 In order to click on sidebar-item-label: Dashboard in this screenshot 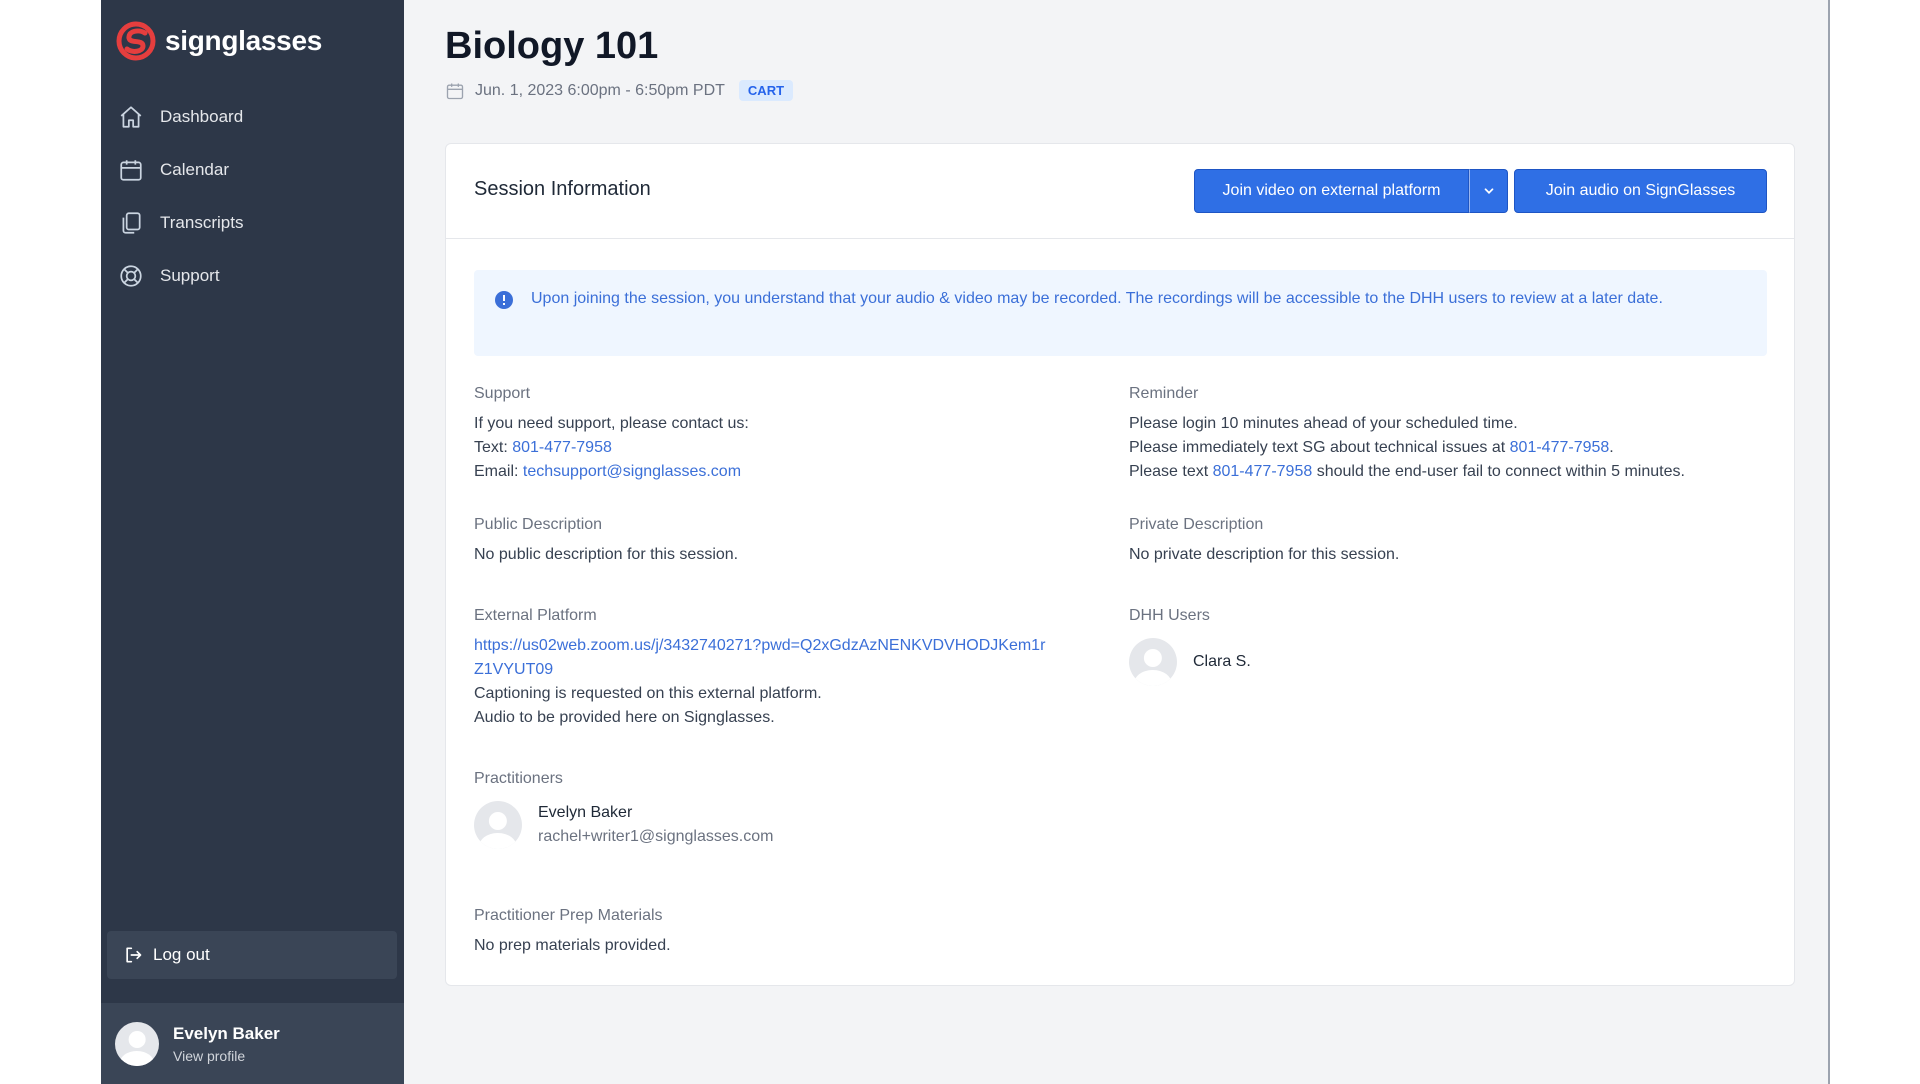, I will do `click(202, 116)`.